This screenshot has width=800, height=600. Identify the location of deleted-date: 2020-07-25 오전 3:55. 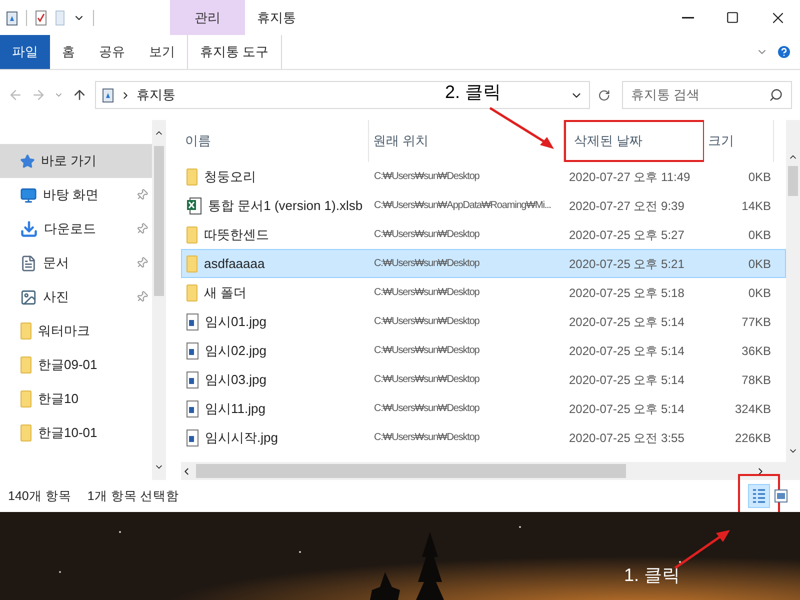
(627, 438).